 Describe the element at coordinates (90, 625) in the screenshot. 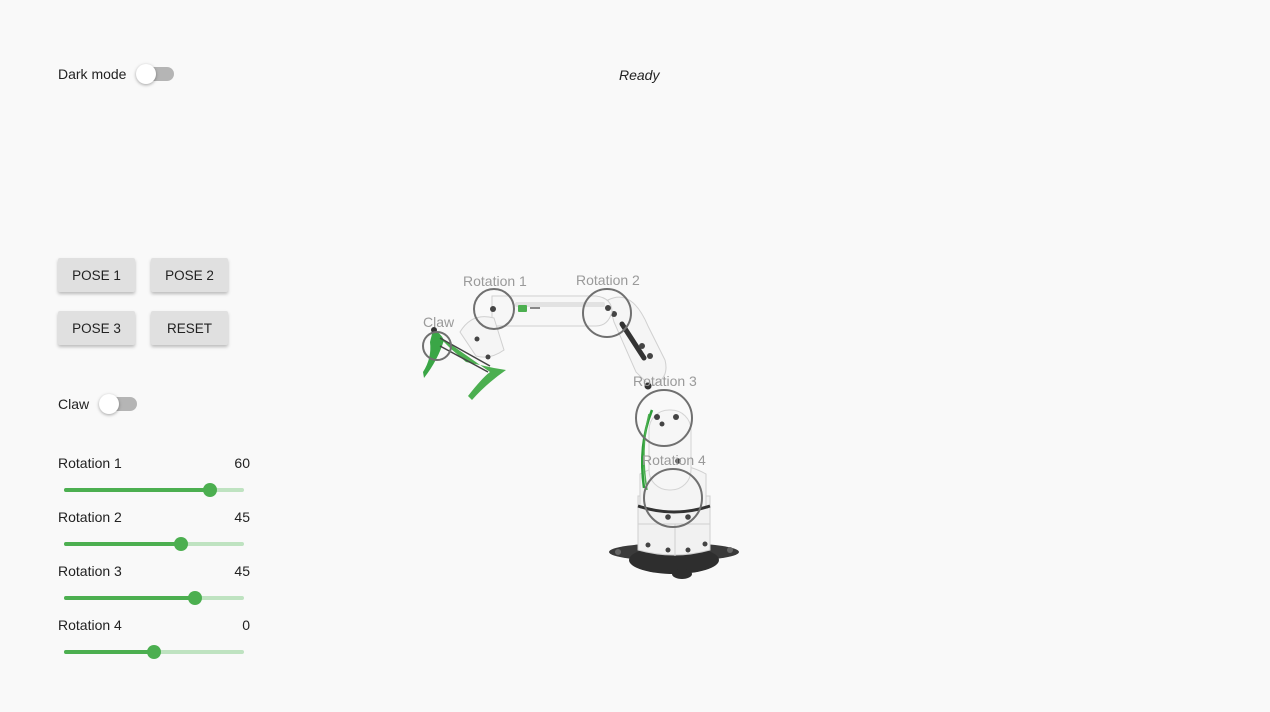

I see `slider-label: Rotation 4` at that location.